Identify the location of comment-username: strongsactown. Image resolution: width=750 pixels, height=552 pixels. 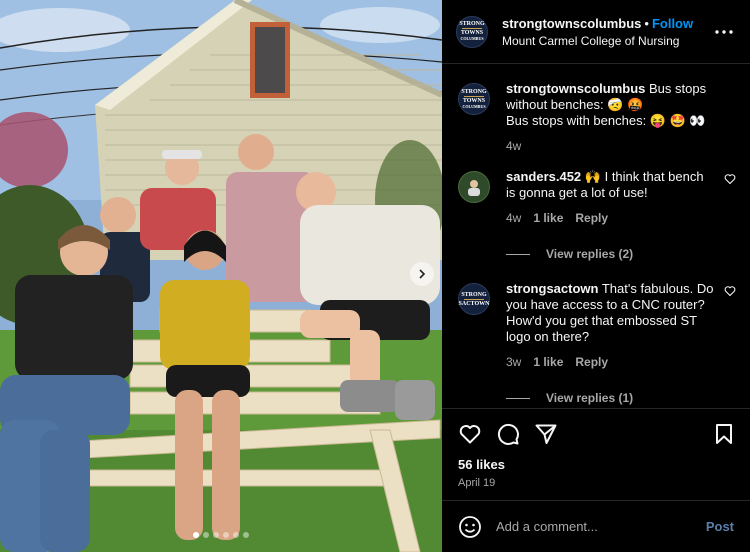
(552, 288).